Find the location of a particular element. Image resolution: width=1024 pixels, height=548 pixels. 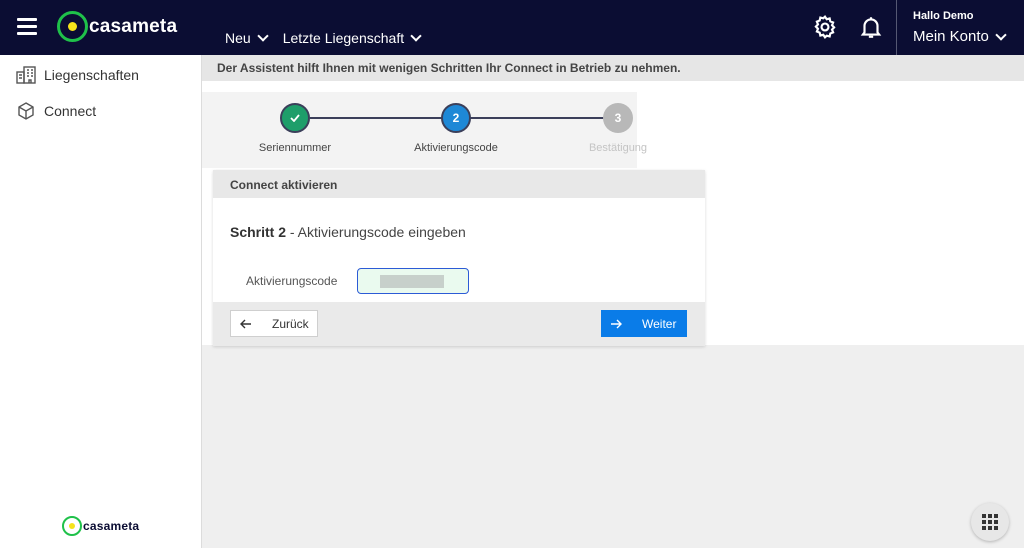

step-1-circle is located at coordinates (295, 118).